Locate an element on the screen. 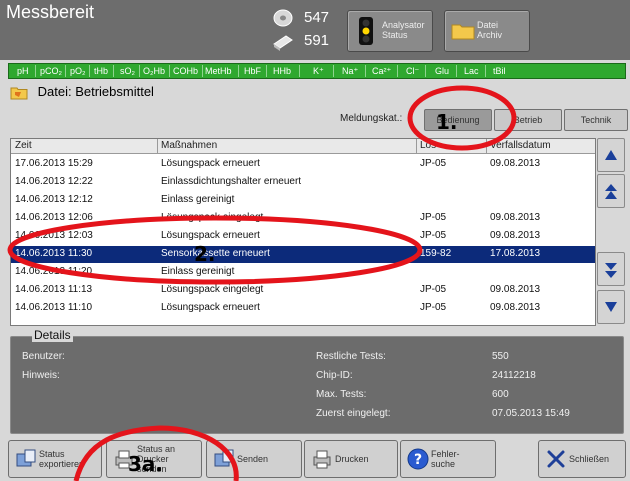 The width and height of the screenshot is (630, 481). close-icon is located at coordinates (556, 459).